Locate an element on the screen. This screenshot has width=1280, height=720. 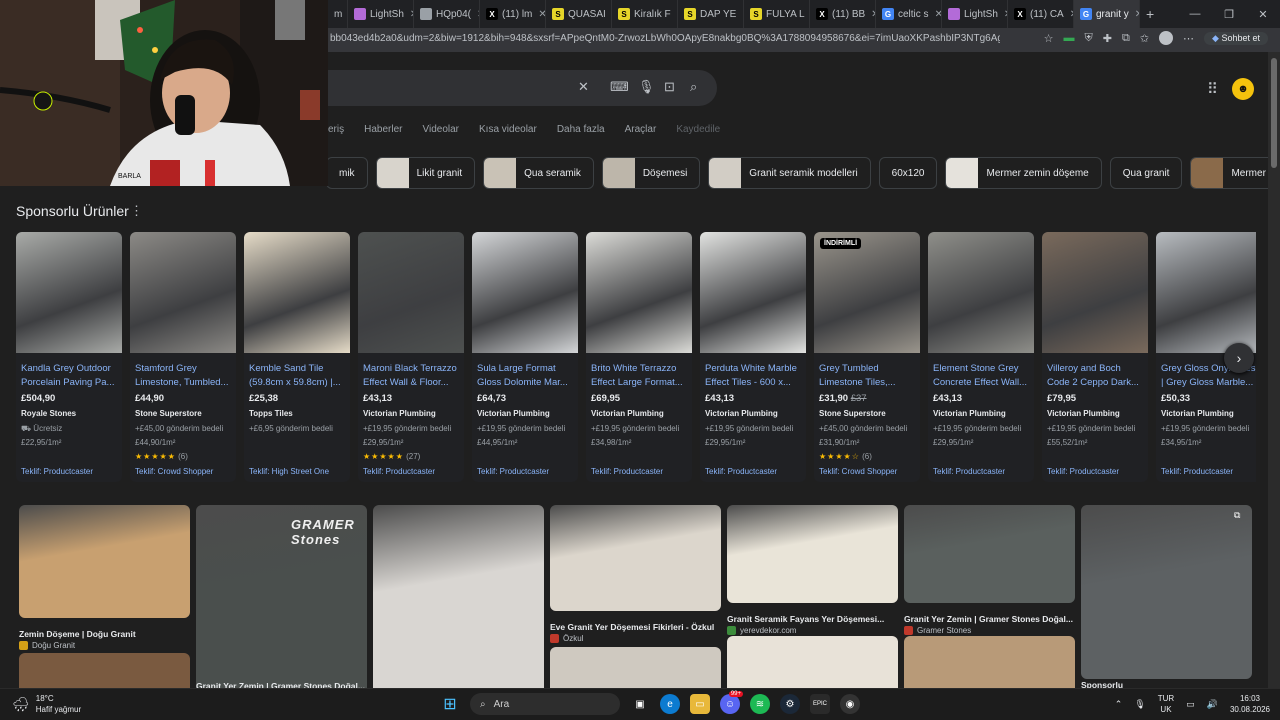
browser-tab: X (11) lm ✕ is located at coordinates (513, 14).